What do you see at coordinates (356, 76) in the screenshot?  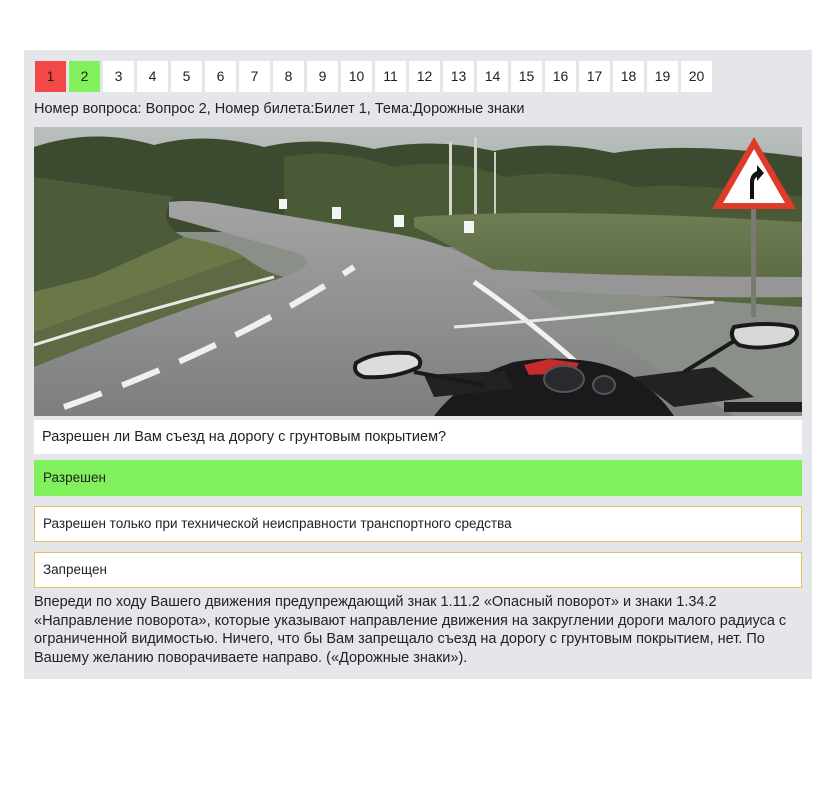 I see `question-nav-item-10: 10` at bounding box center [356, 76].